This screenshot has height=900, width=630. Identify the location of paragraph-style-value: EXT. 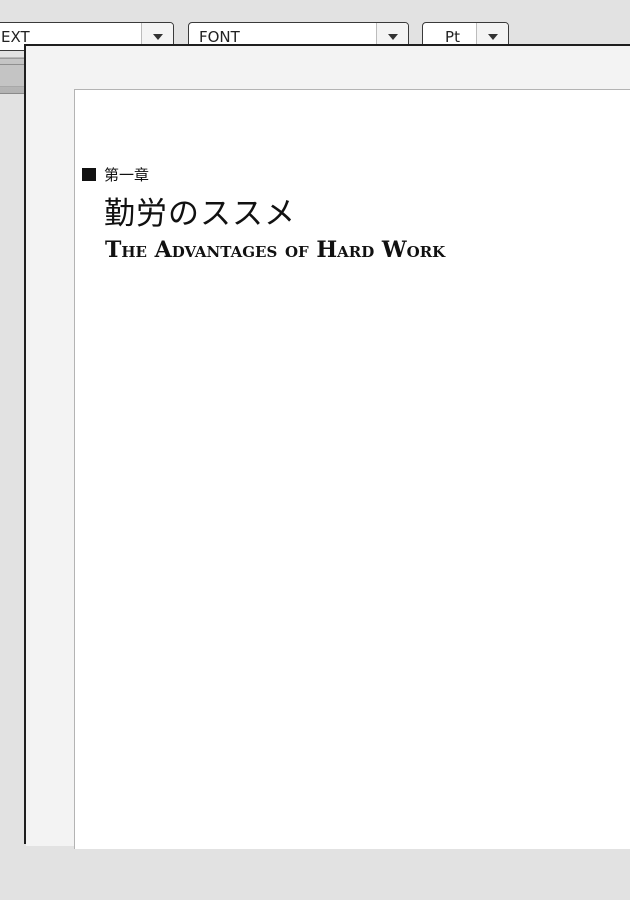
(15, 36).